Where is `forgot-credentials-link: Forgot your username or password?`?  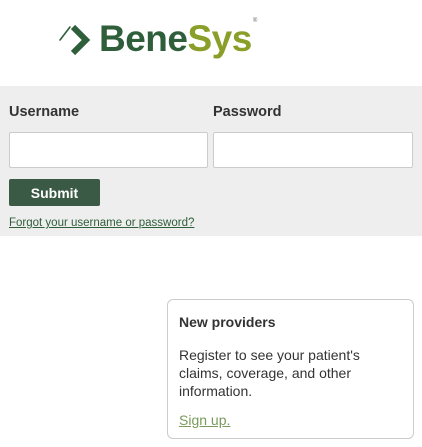 forgot-credentials-link: Forgot your username or password? is located at coordinates (101, 223).